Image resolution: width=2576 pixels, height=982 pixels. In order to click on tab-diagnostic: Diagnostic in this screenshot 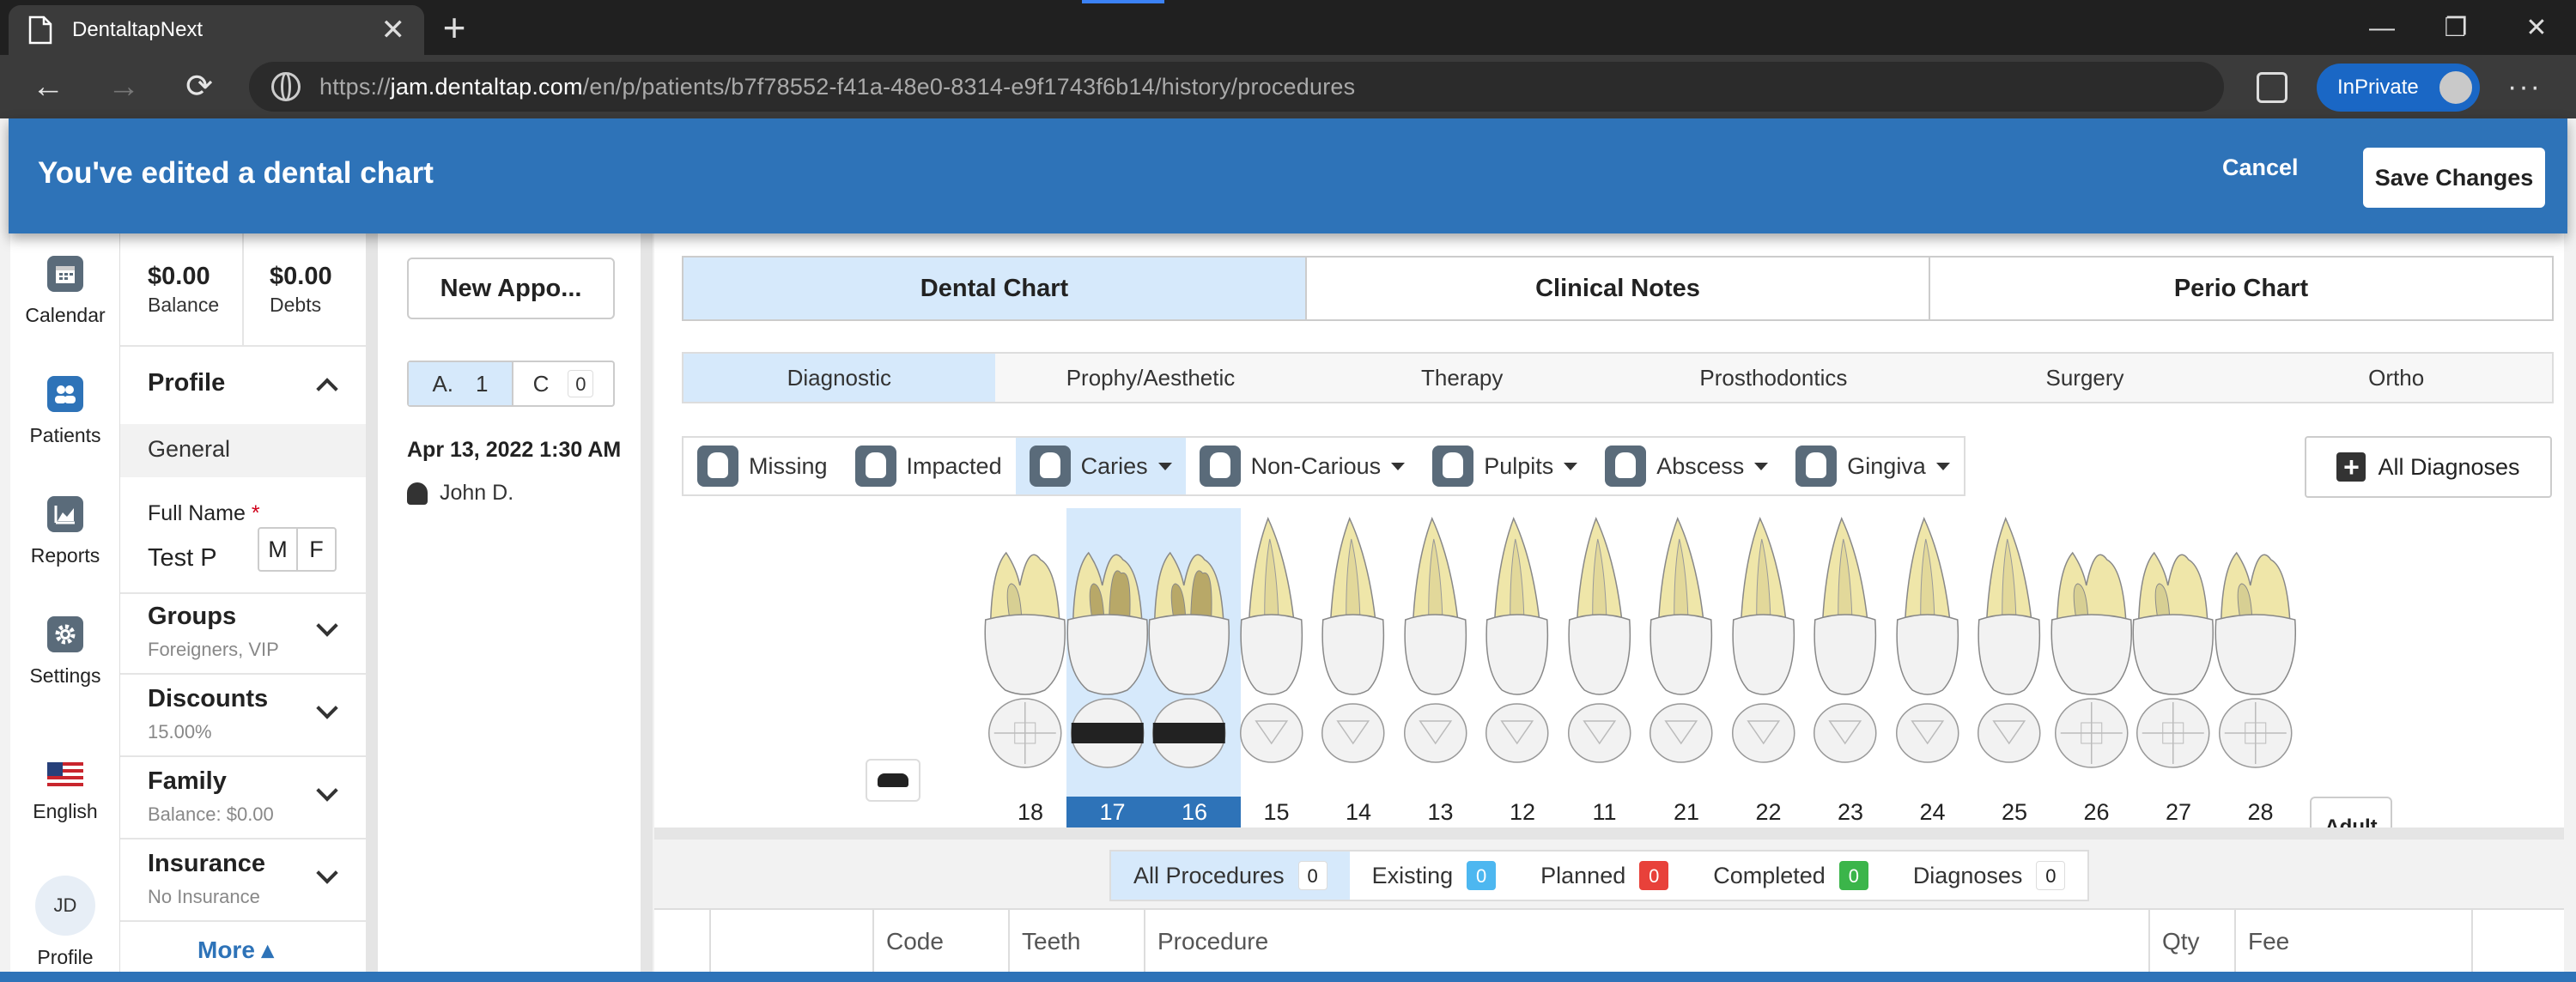, I will do `click(839, 378)`.